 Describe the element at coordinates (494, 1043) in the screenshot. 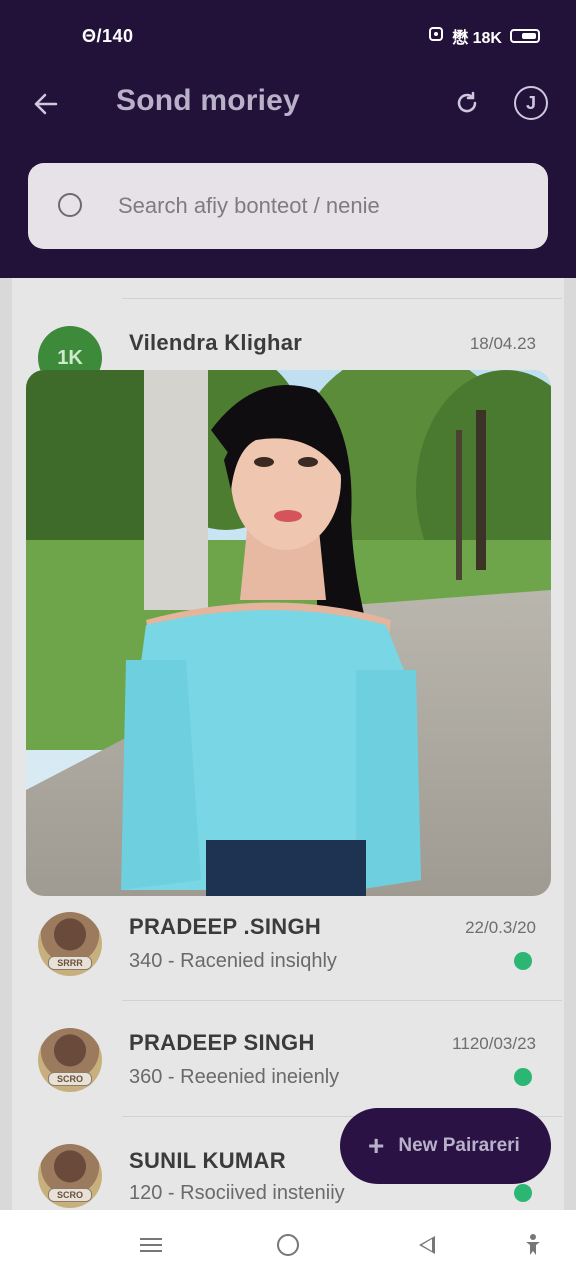

I see `contact-date: 1120/03/23` at that location.